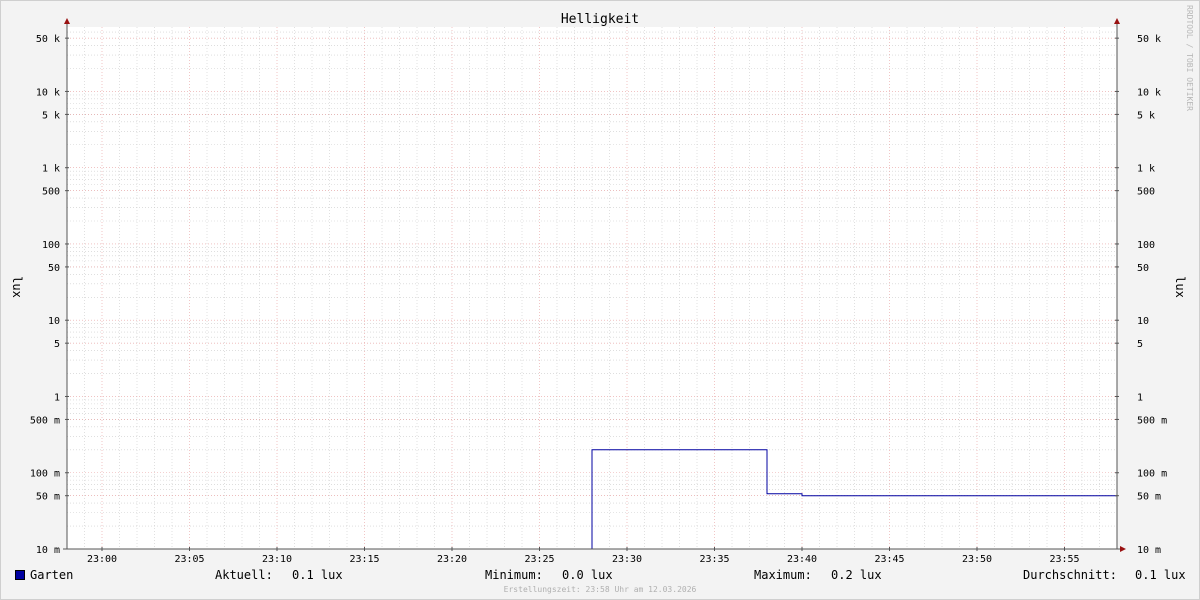  I want to click on y-tick-label-right: 1 k, so click(1146, 169).